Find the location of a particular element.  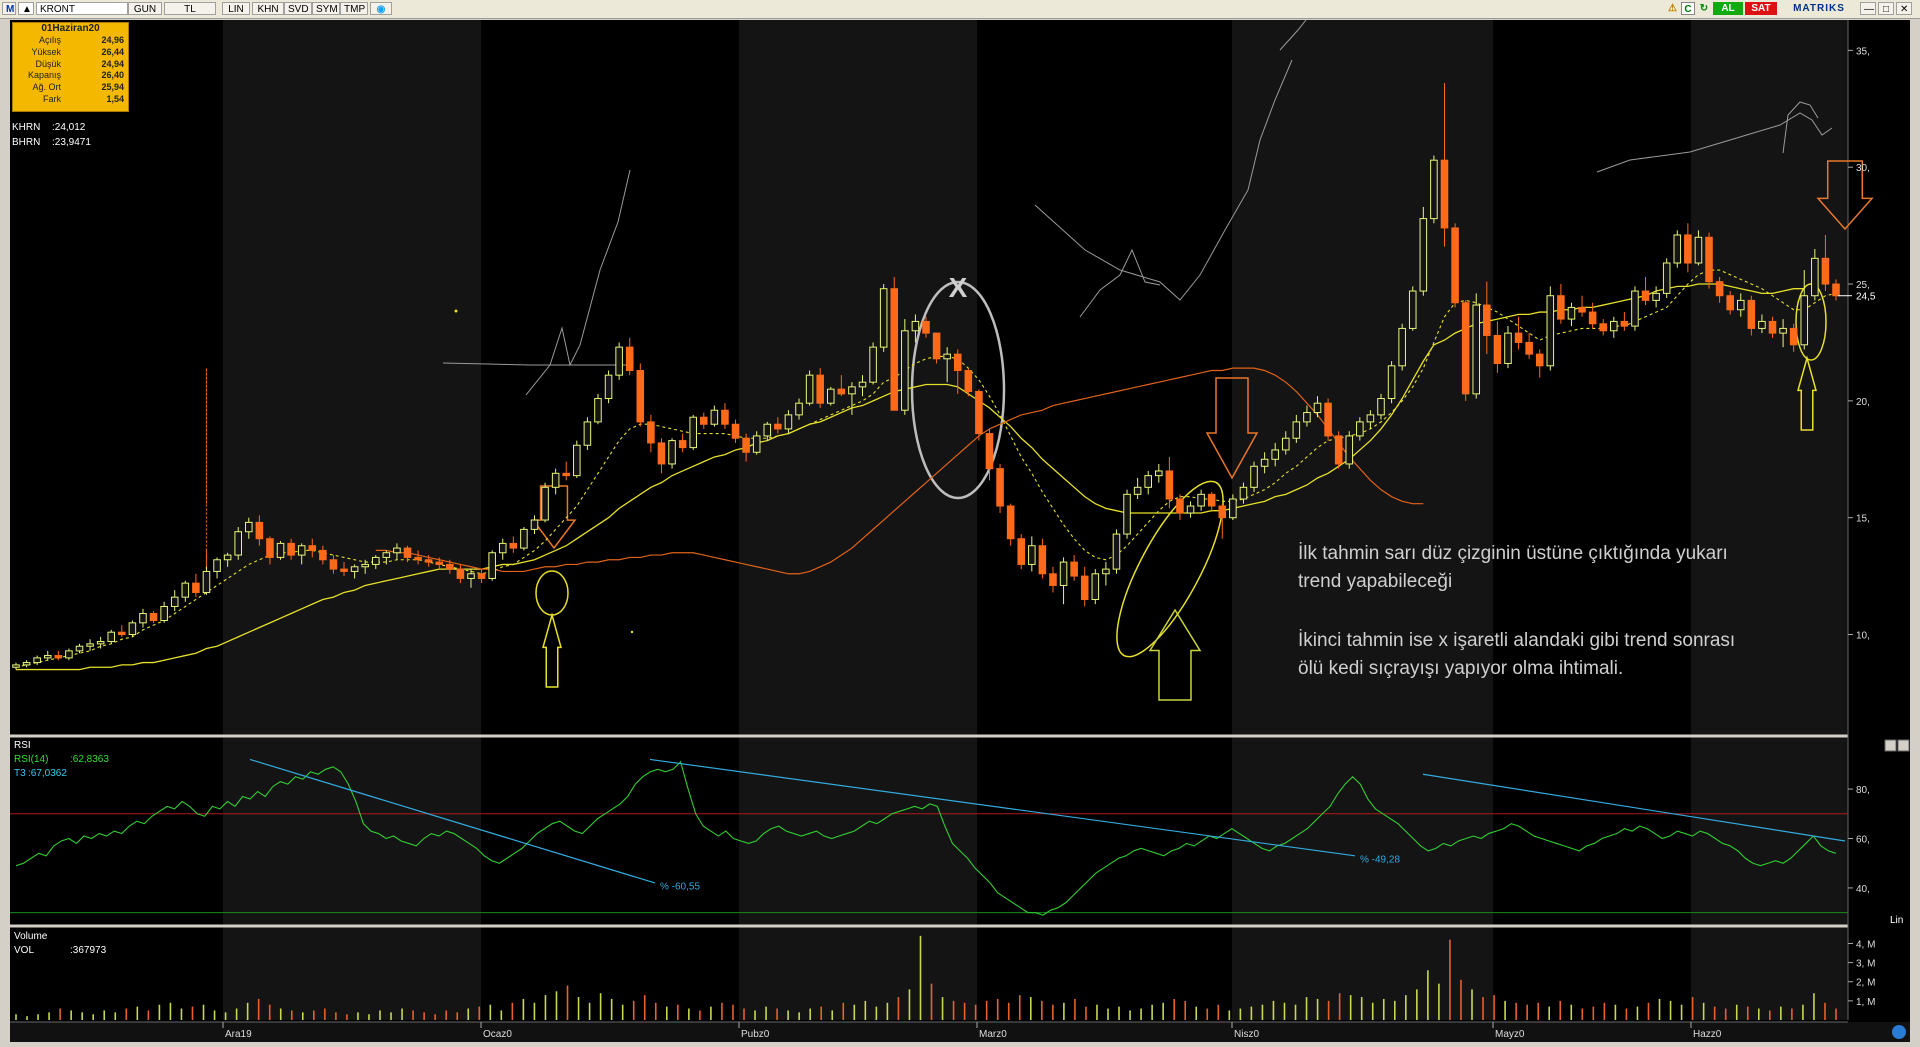

info-date: 01Haziran20 is located at coordinates (70, 28).